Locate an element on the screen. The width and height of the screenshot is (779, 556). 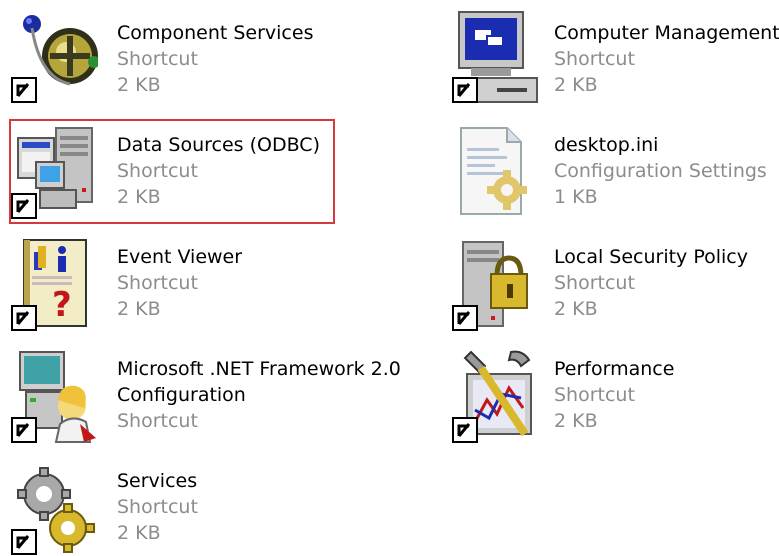
file-name-line2: Configuration is located at coordinates (181, 395).